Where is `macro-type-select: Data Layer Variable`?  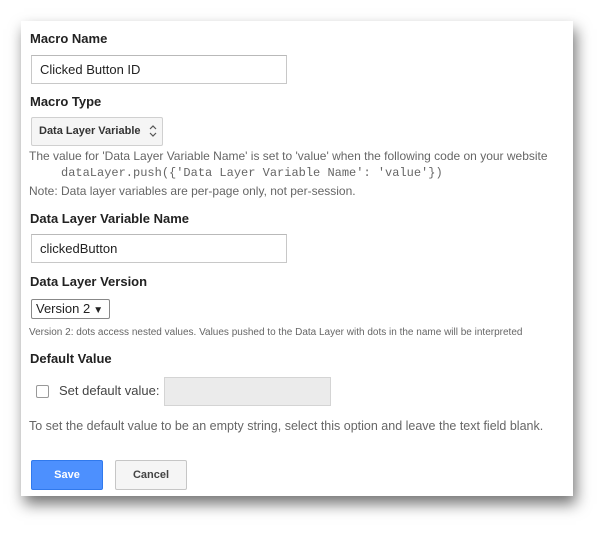 macro-type-select: Data Layer Variable is located at coordinates (97, 131).